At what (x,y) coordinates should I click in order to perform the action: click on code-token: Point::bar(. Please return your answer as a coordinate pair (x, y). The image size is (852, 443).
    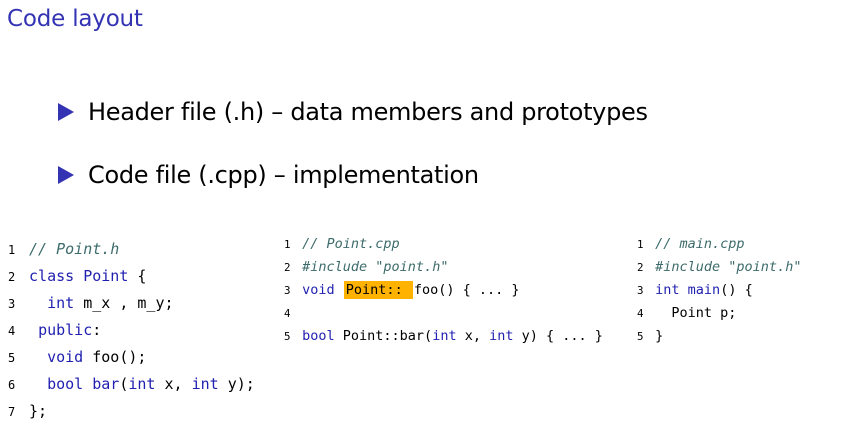
    Looking at the image, I should click on (383, 336).